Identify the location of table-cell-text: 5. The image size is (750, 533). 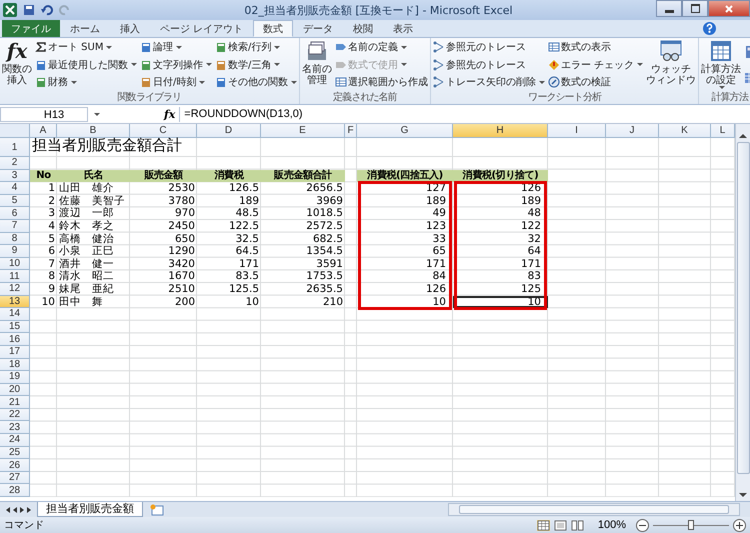
(51, 239).